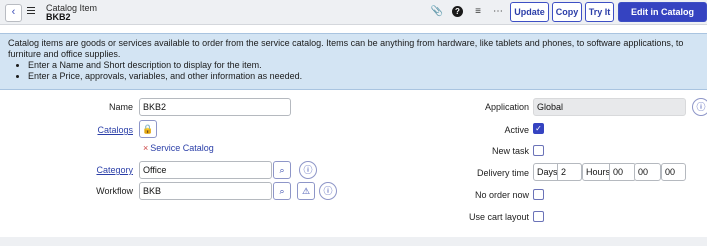 The width and height of the screenshot is (707, 246). I want to click on workflow-label: Workflow, so click(114, 191).